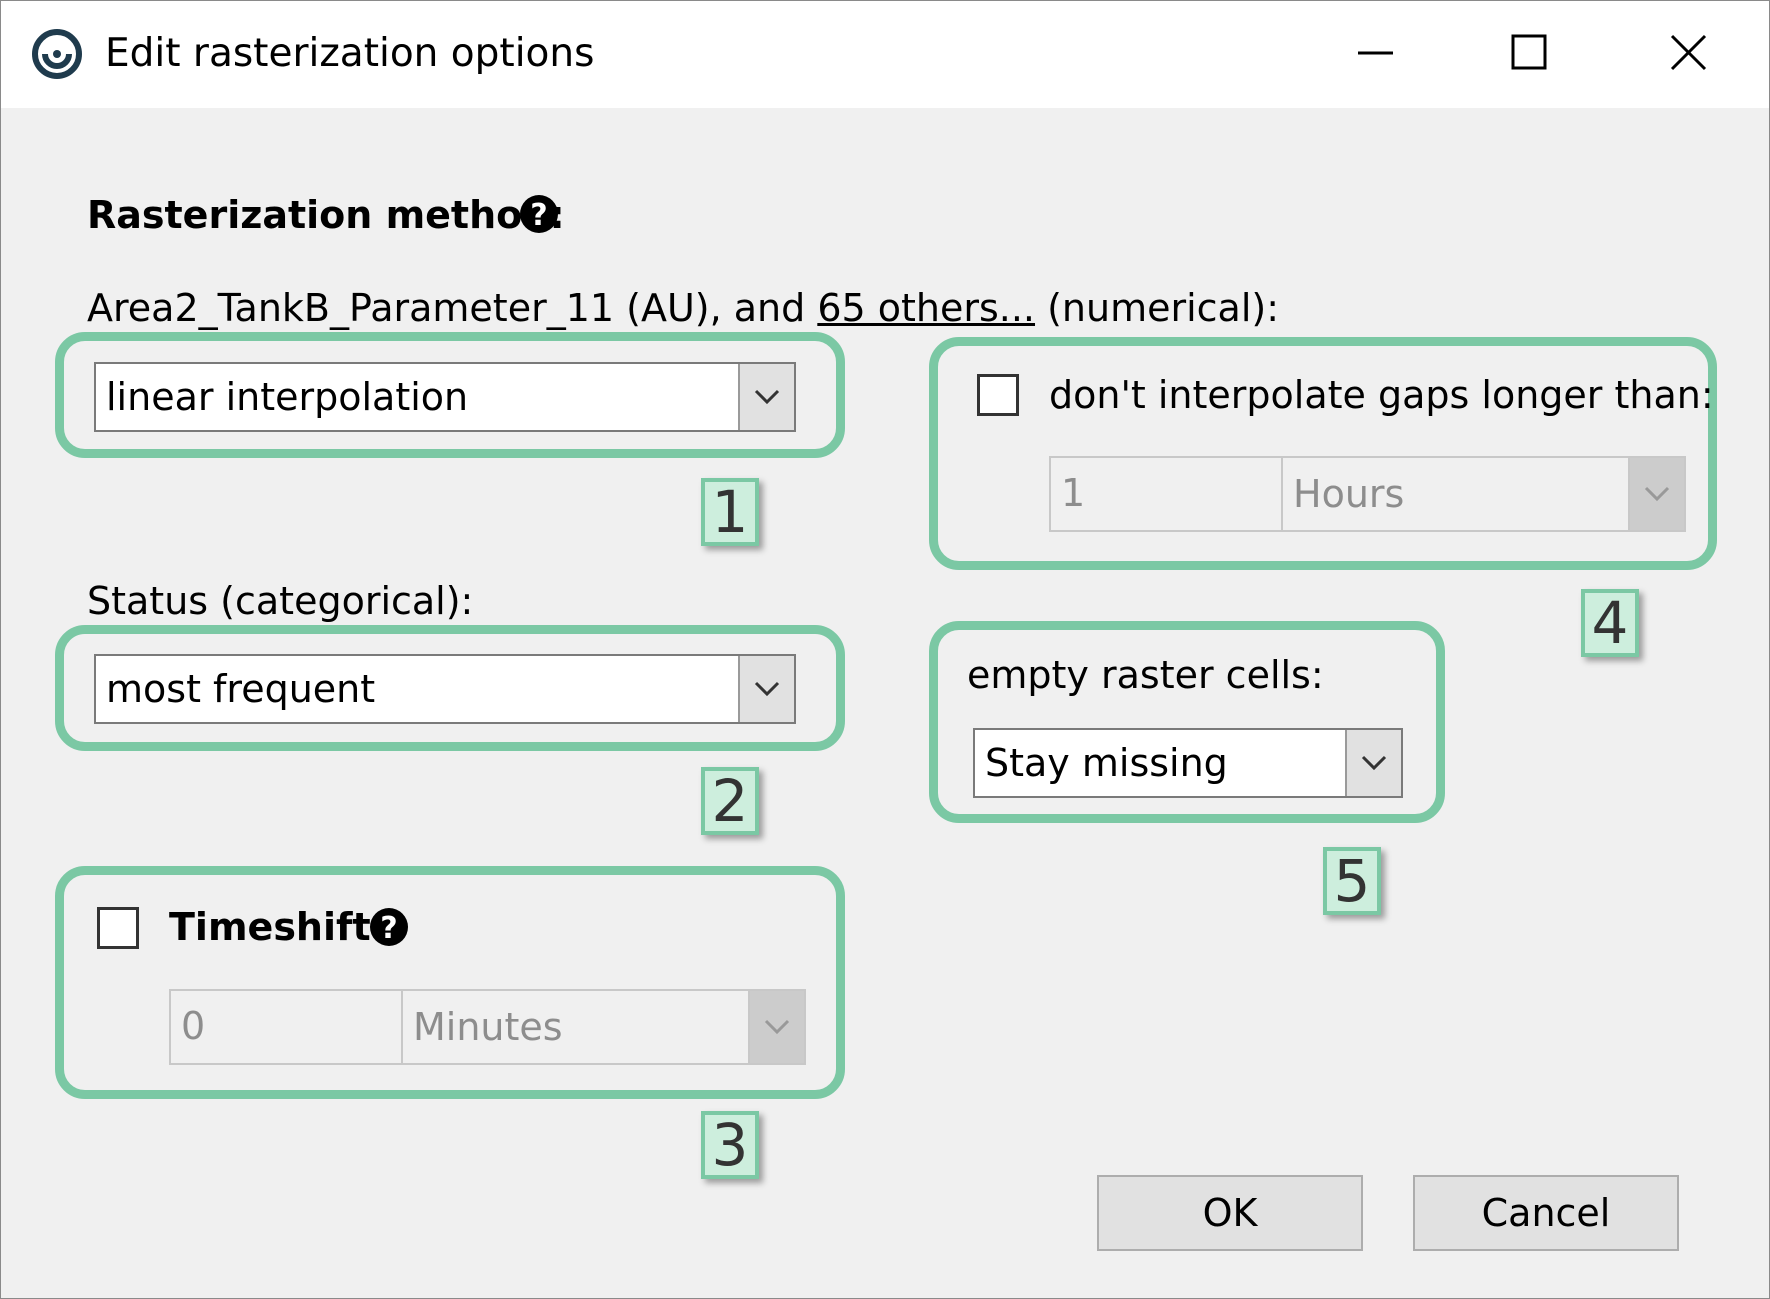 This screenshot has height=1299, width=1770. I want to click on maximize-icon, so click(1529, 52).